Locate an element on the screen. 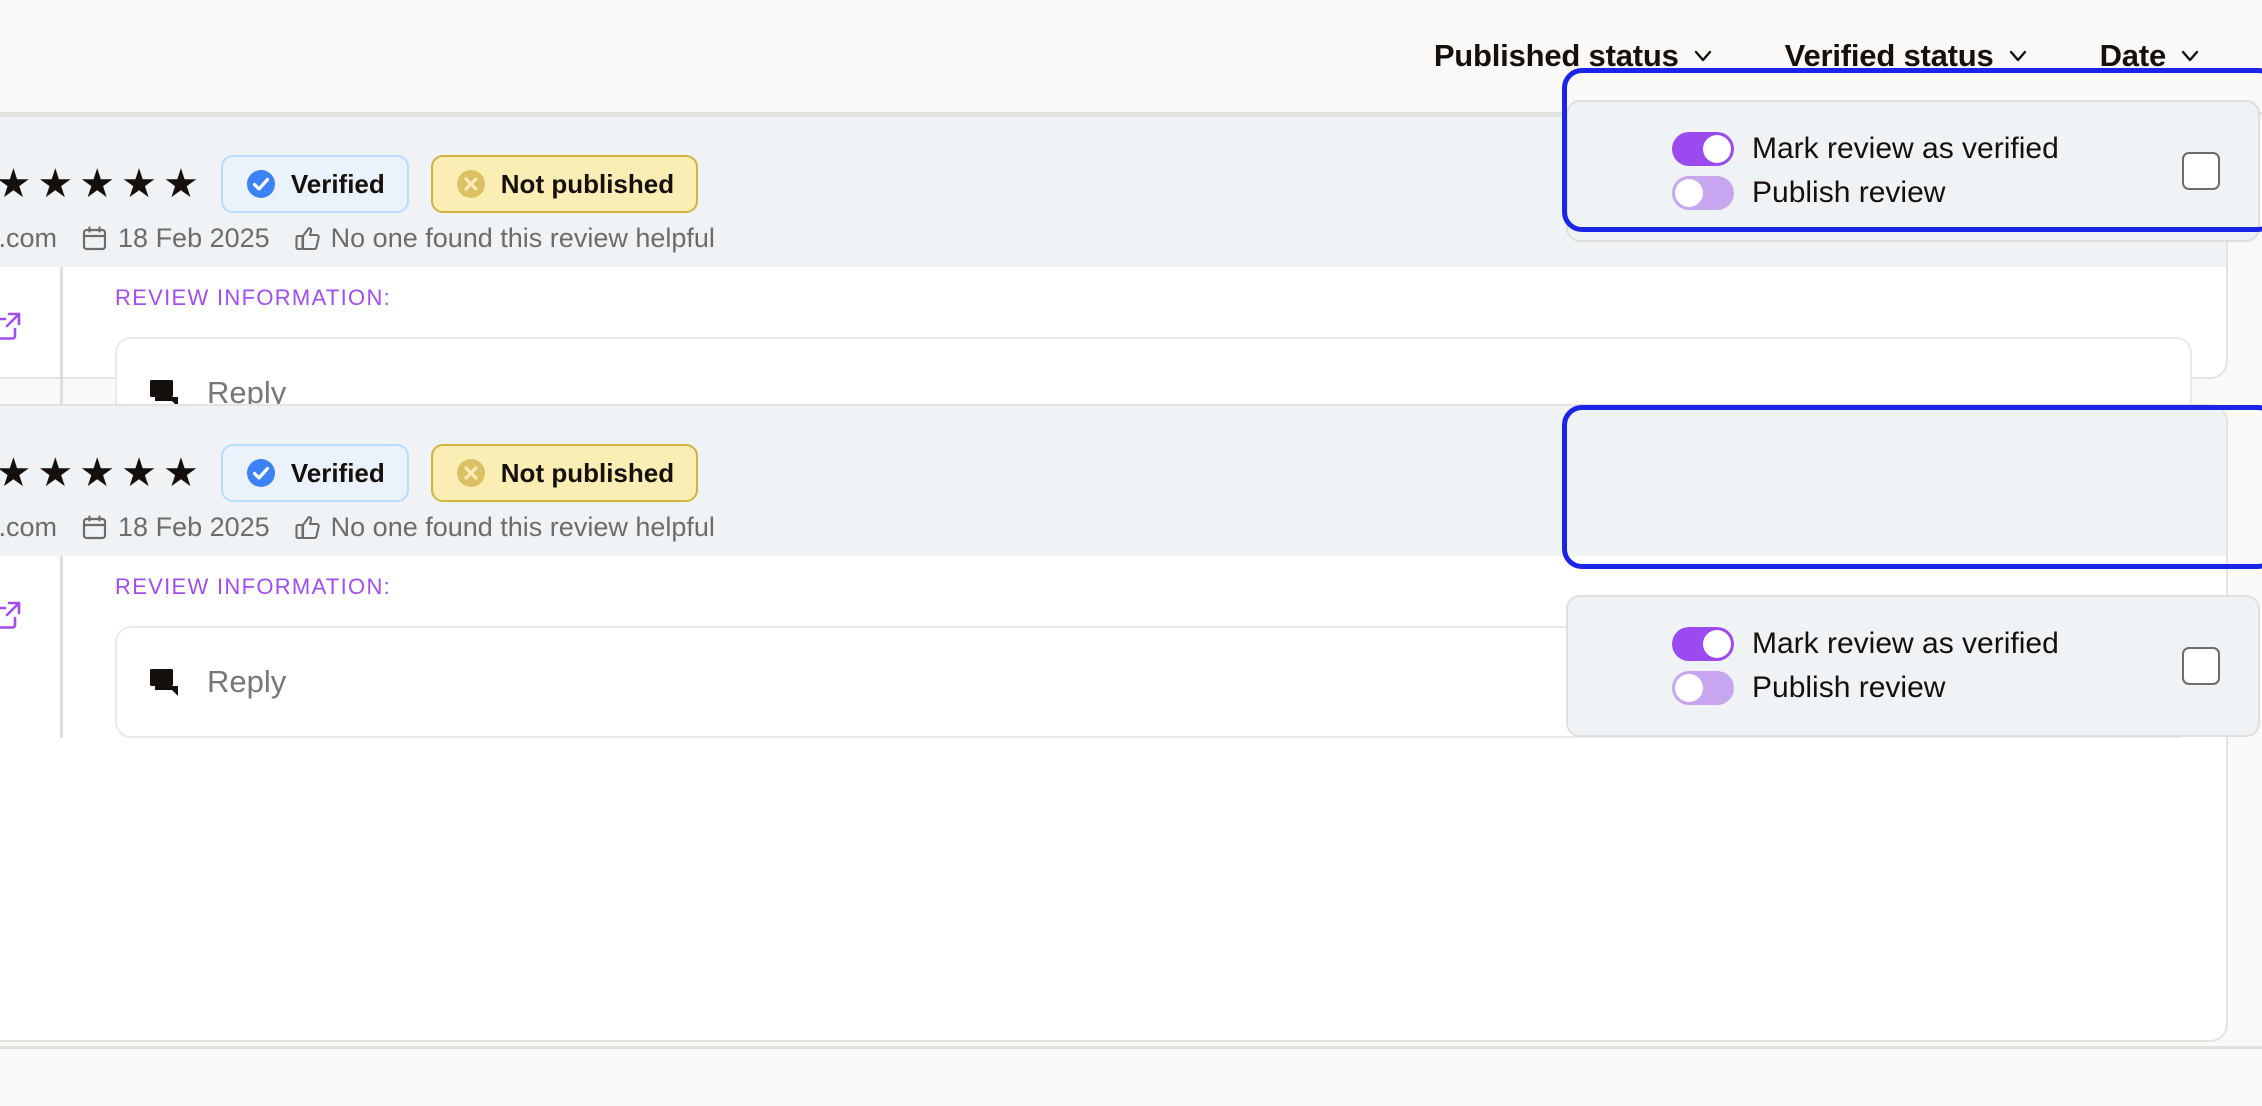 The height and width of the screenshot is (1106, 2262). review-header: o ★ ★ ★ ★ ★ Verified is located at coordinates (1113, 481).